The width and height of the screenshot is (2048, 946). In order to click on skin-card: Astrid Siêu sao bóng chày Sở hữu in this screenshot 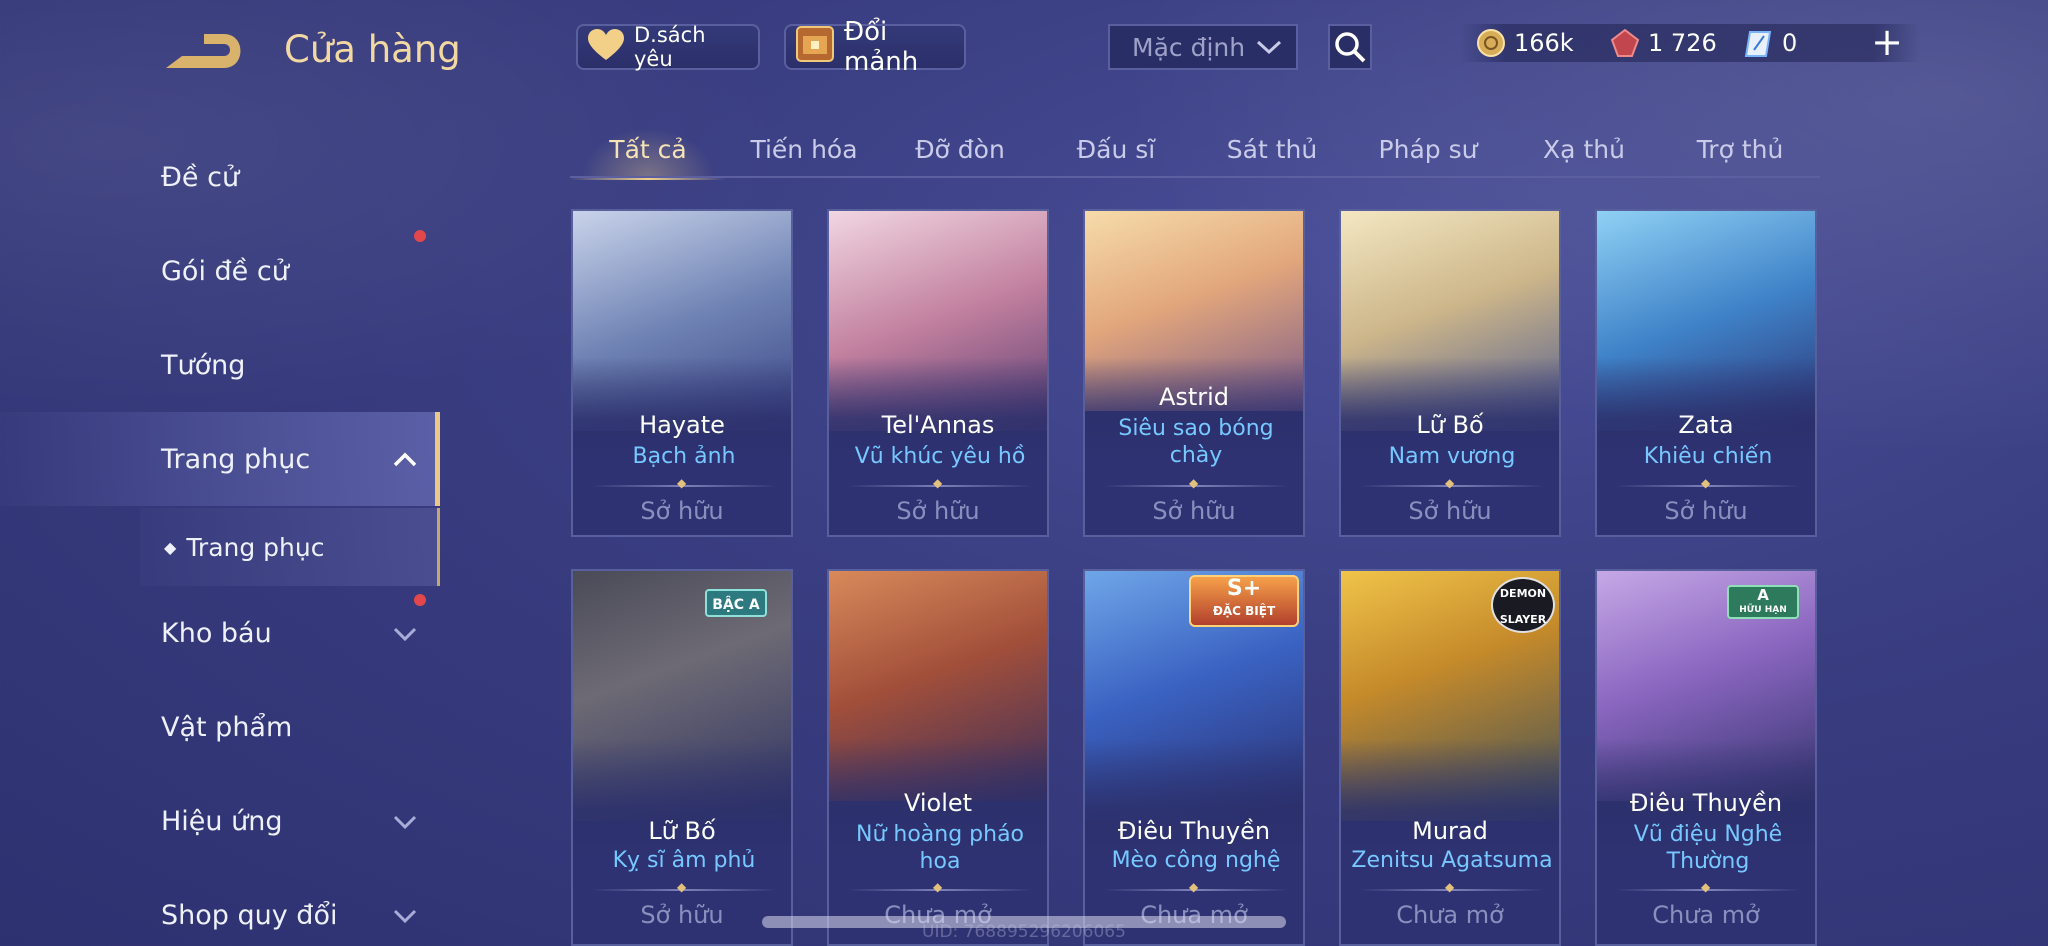, I will do `click(1194, 373)`.